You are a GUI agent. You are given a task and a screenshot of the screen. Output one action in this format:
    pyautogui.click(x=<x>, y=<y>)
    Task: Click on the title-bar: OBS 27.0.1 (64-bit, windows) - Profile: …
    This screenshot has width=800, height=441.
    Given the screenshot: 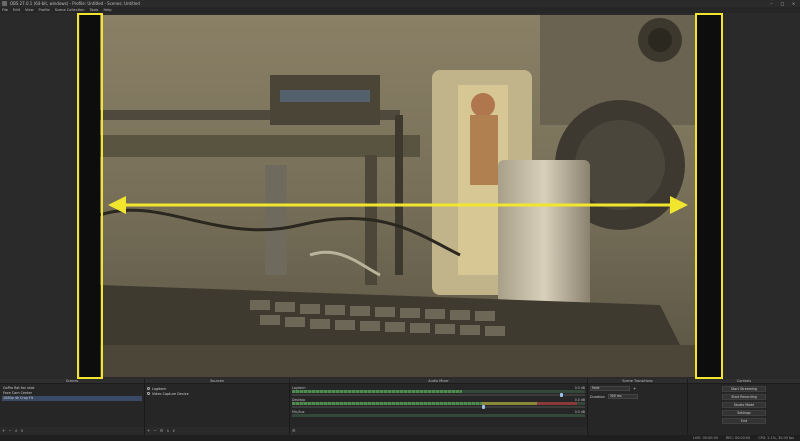 What is the action you would take?
    pyautogui.click(x=400, y=3)
    